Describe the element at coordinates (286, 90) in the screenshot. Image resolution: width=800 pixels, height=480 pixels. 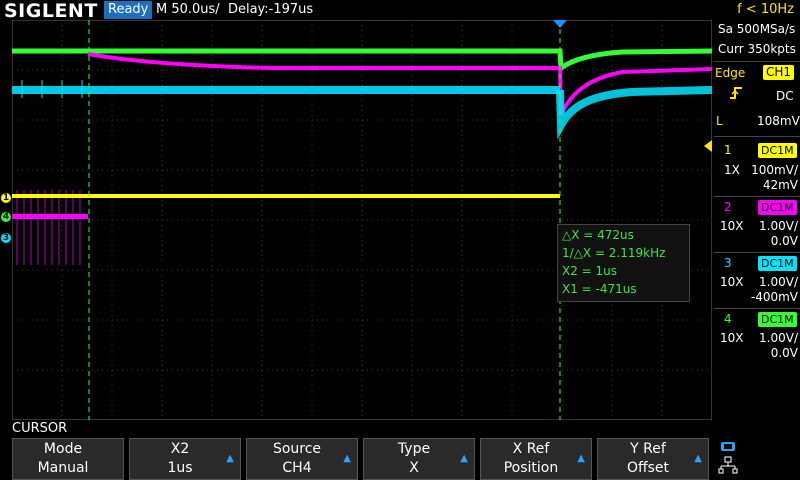
I see `ch3-trace` at that location.